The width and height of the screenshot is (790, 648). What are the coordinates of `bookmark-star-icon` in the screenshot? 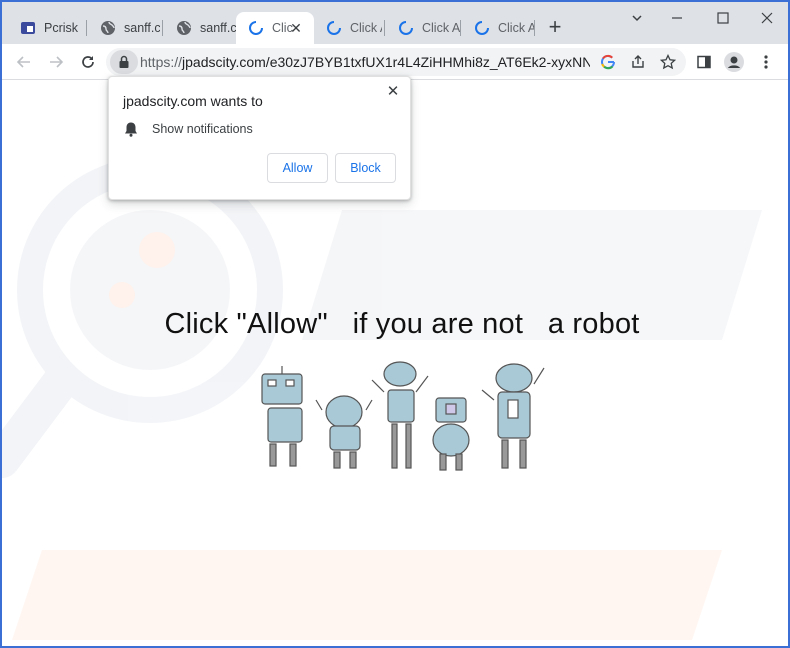 It's located at (668, 62).